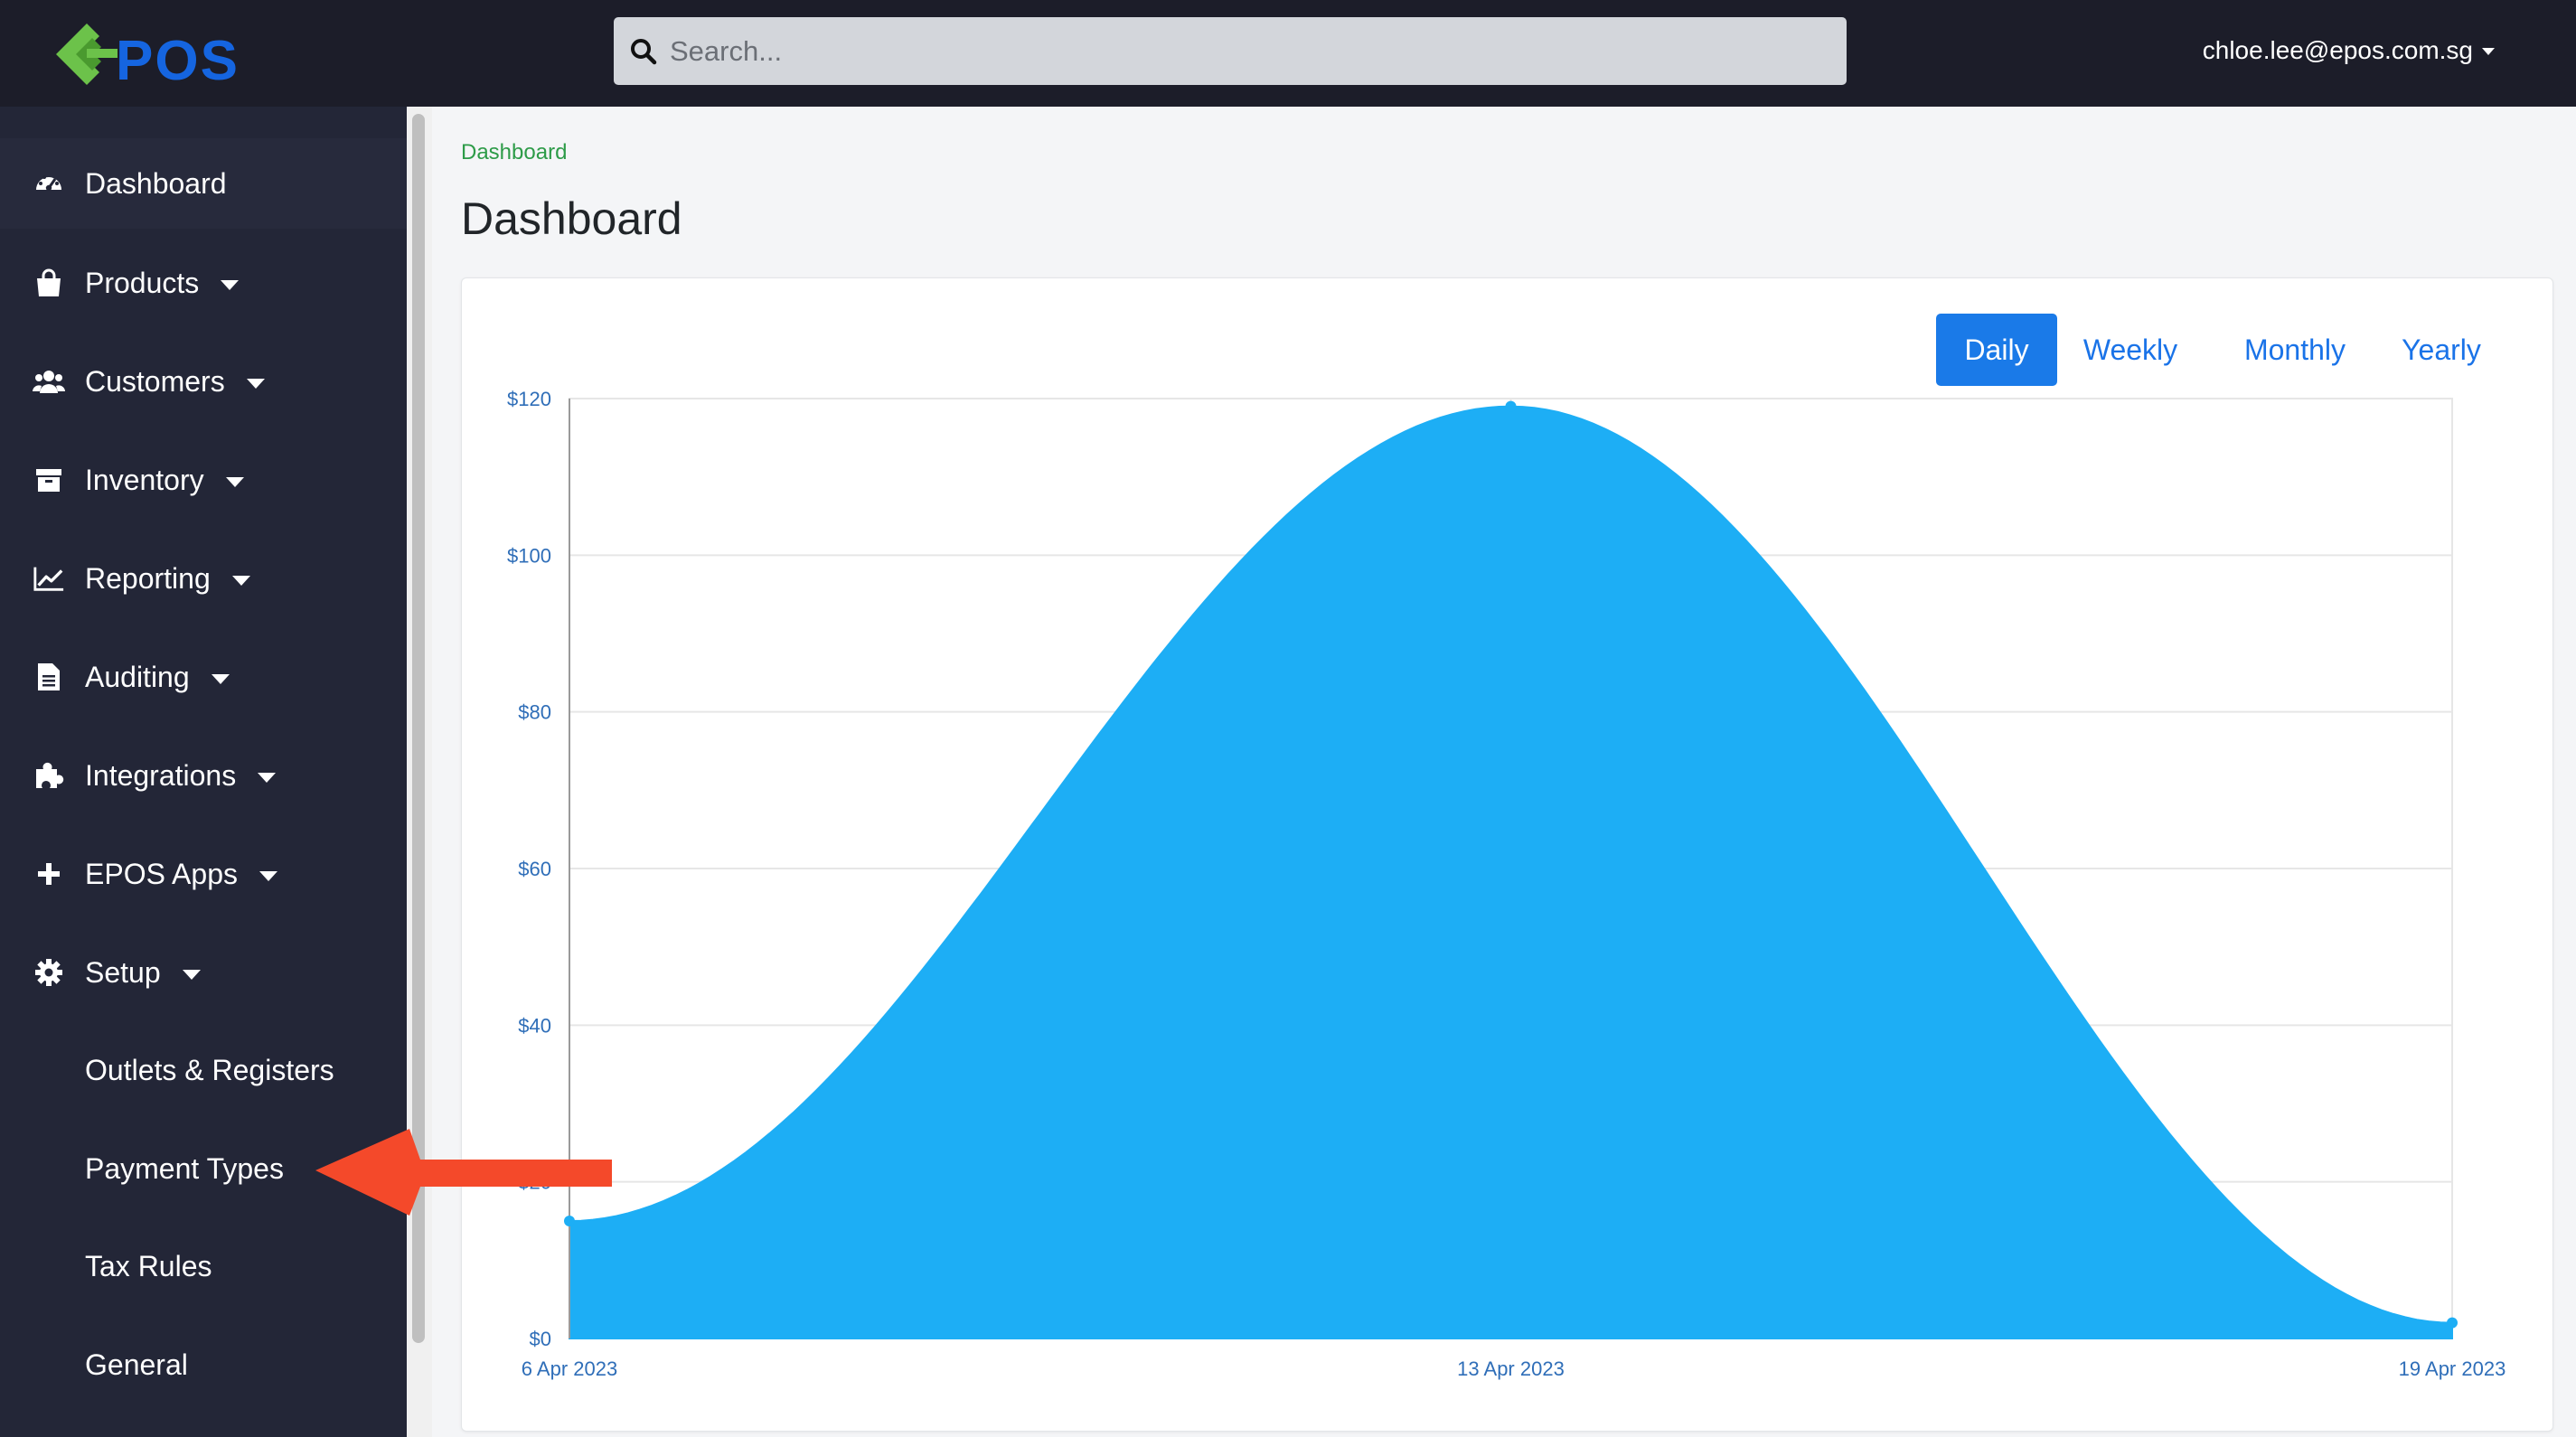 The height and width of the screenshot is (1437, 2576). I want to click on x-tick-label: 6 Apr 2023, so click(570, 1368).